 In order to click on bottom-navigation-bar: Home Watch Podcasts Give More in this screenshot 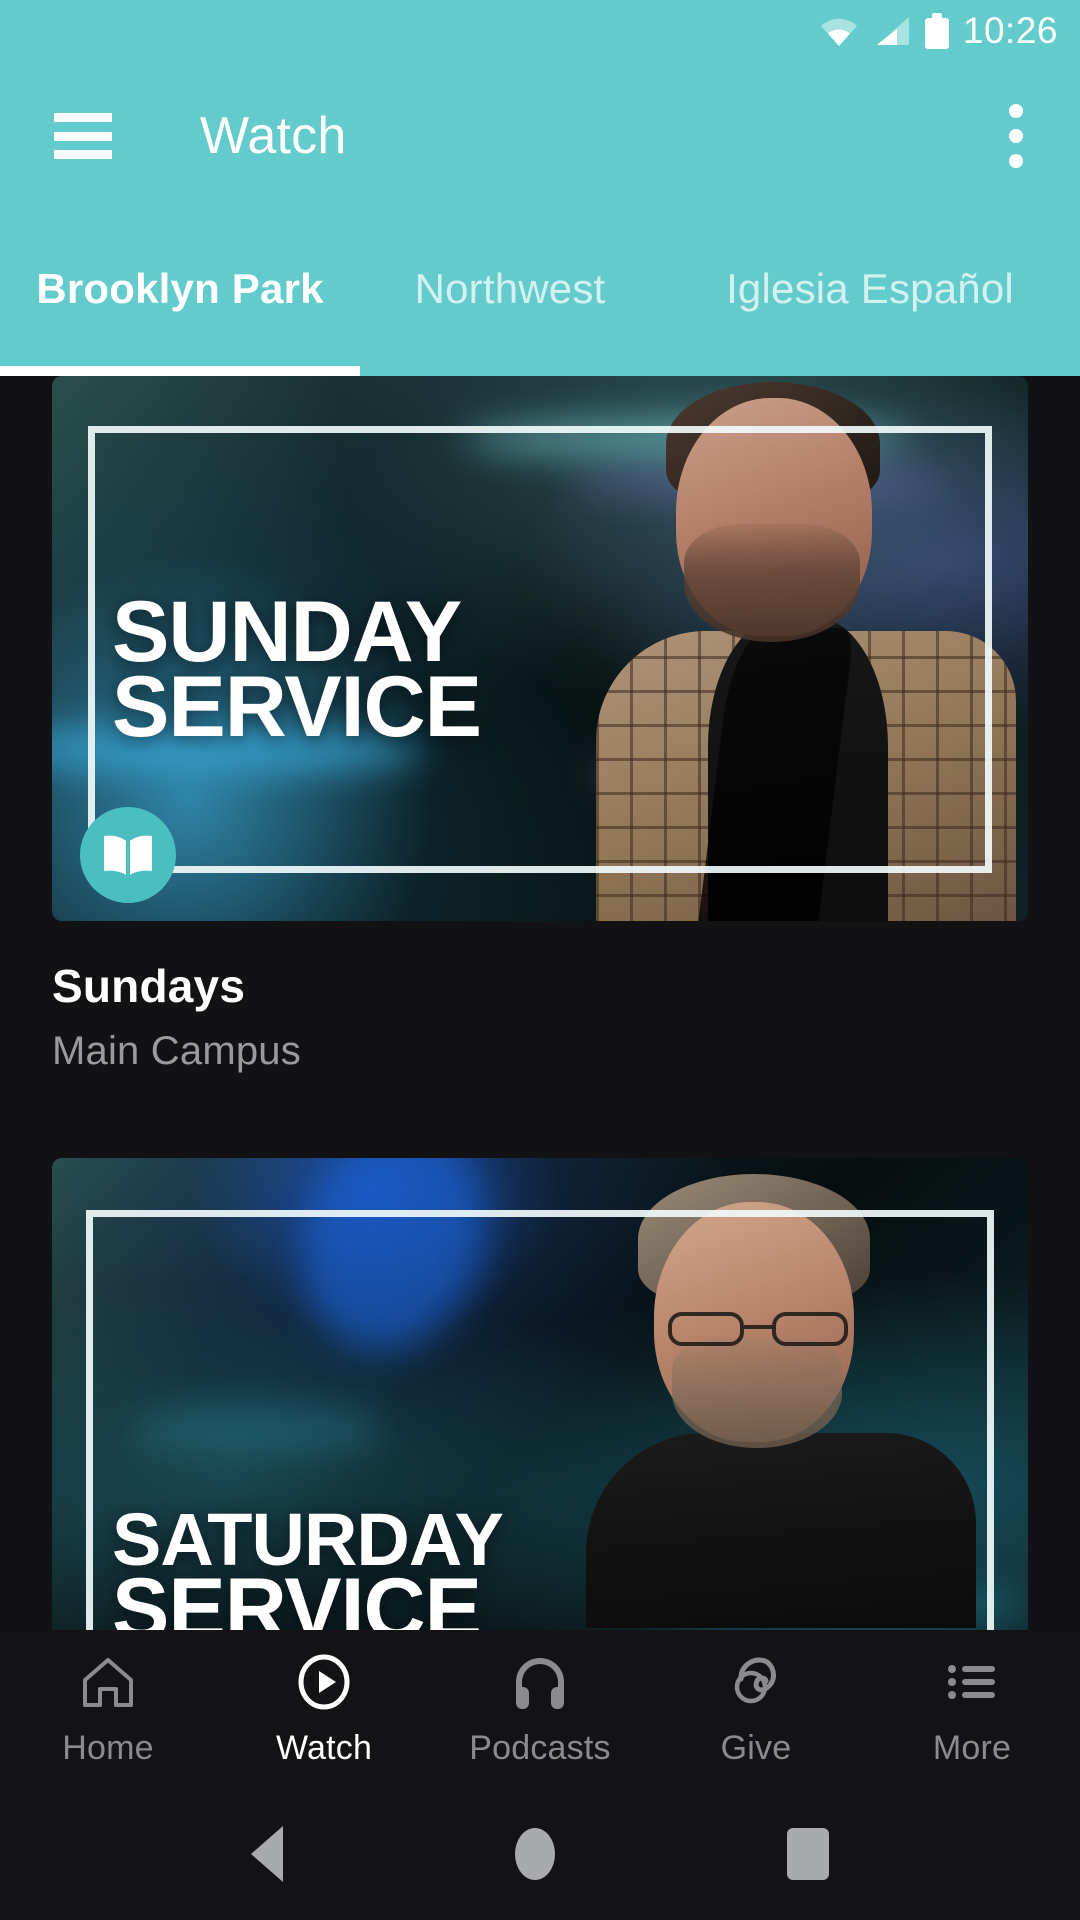, I will do `click(540, 1709)`.